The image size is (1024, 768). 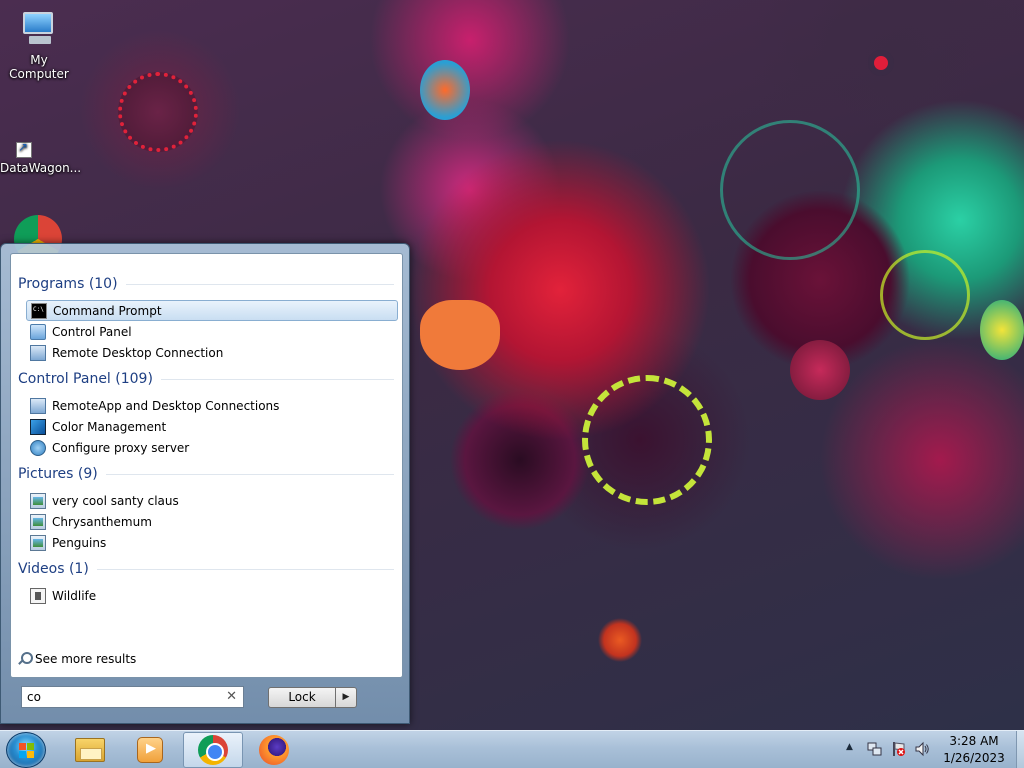 What do you see at coordinates (38, 405) in the screenshot?
I see `remoteapp-icon` at bounding box center [38, 405].